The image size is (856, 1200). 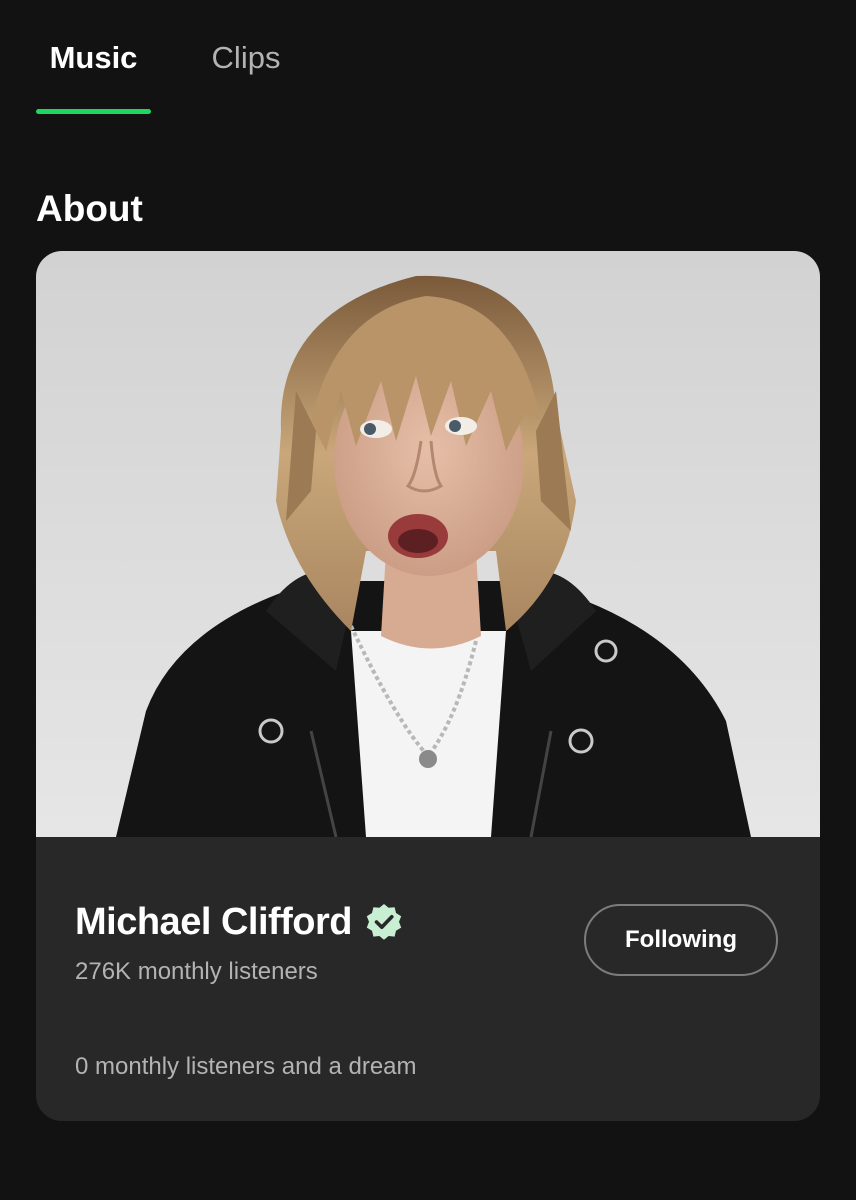 I want to click on artist-name: Michael Clifford, so click(x=214, y=922).